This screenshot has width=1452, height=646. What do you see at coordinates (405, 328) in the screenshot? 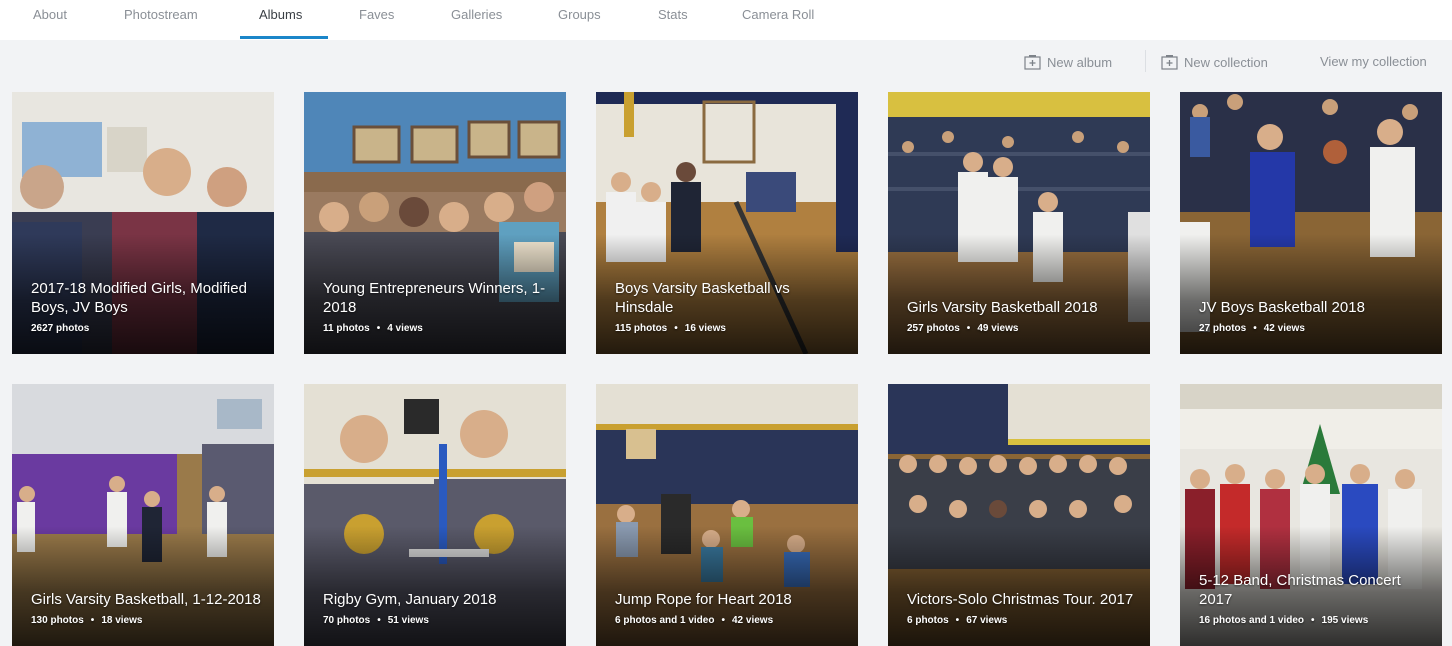
I see `view-count: 4 views` at bounding box center [405, 328].